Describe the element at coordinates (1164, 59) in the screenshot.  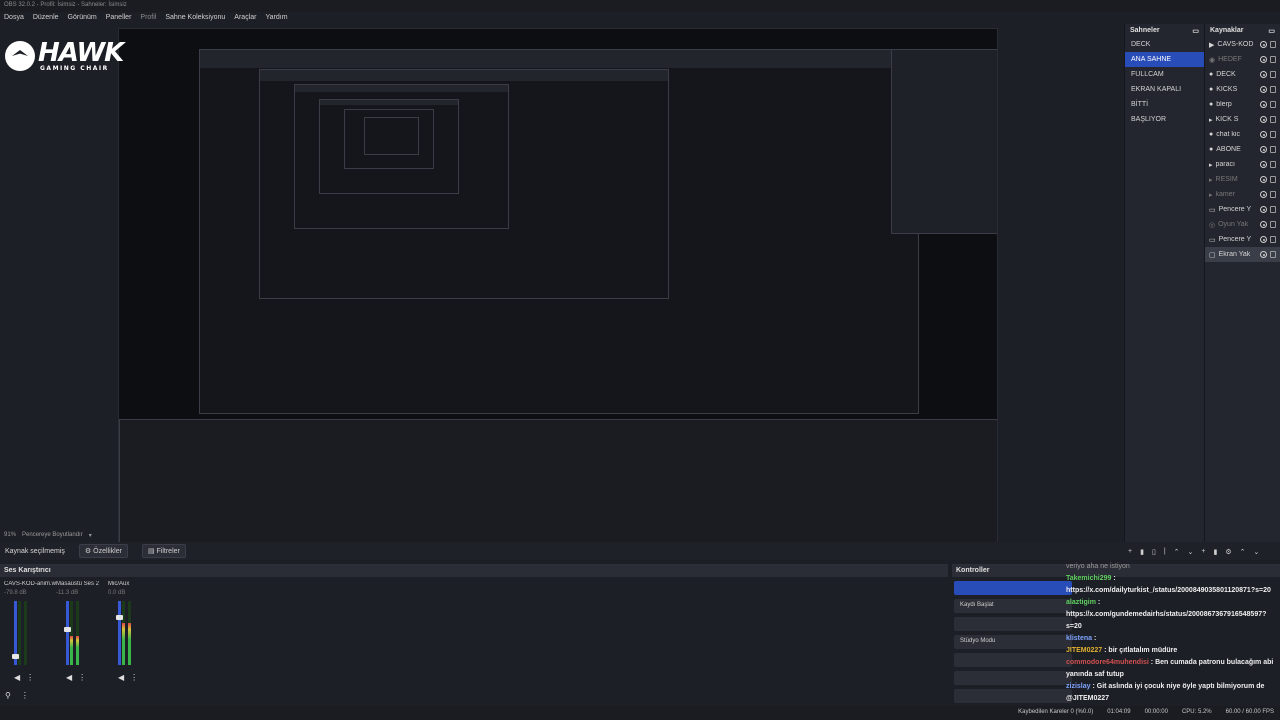
I see `scene-item: ANA SAHNE` at that location.